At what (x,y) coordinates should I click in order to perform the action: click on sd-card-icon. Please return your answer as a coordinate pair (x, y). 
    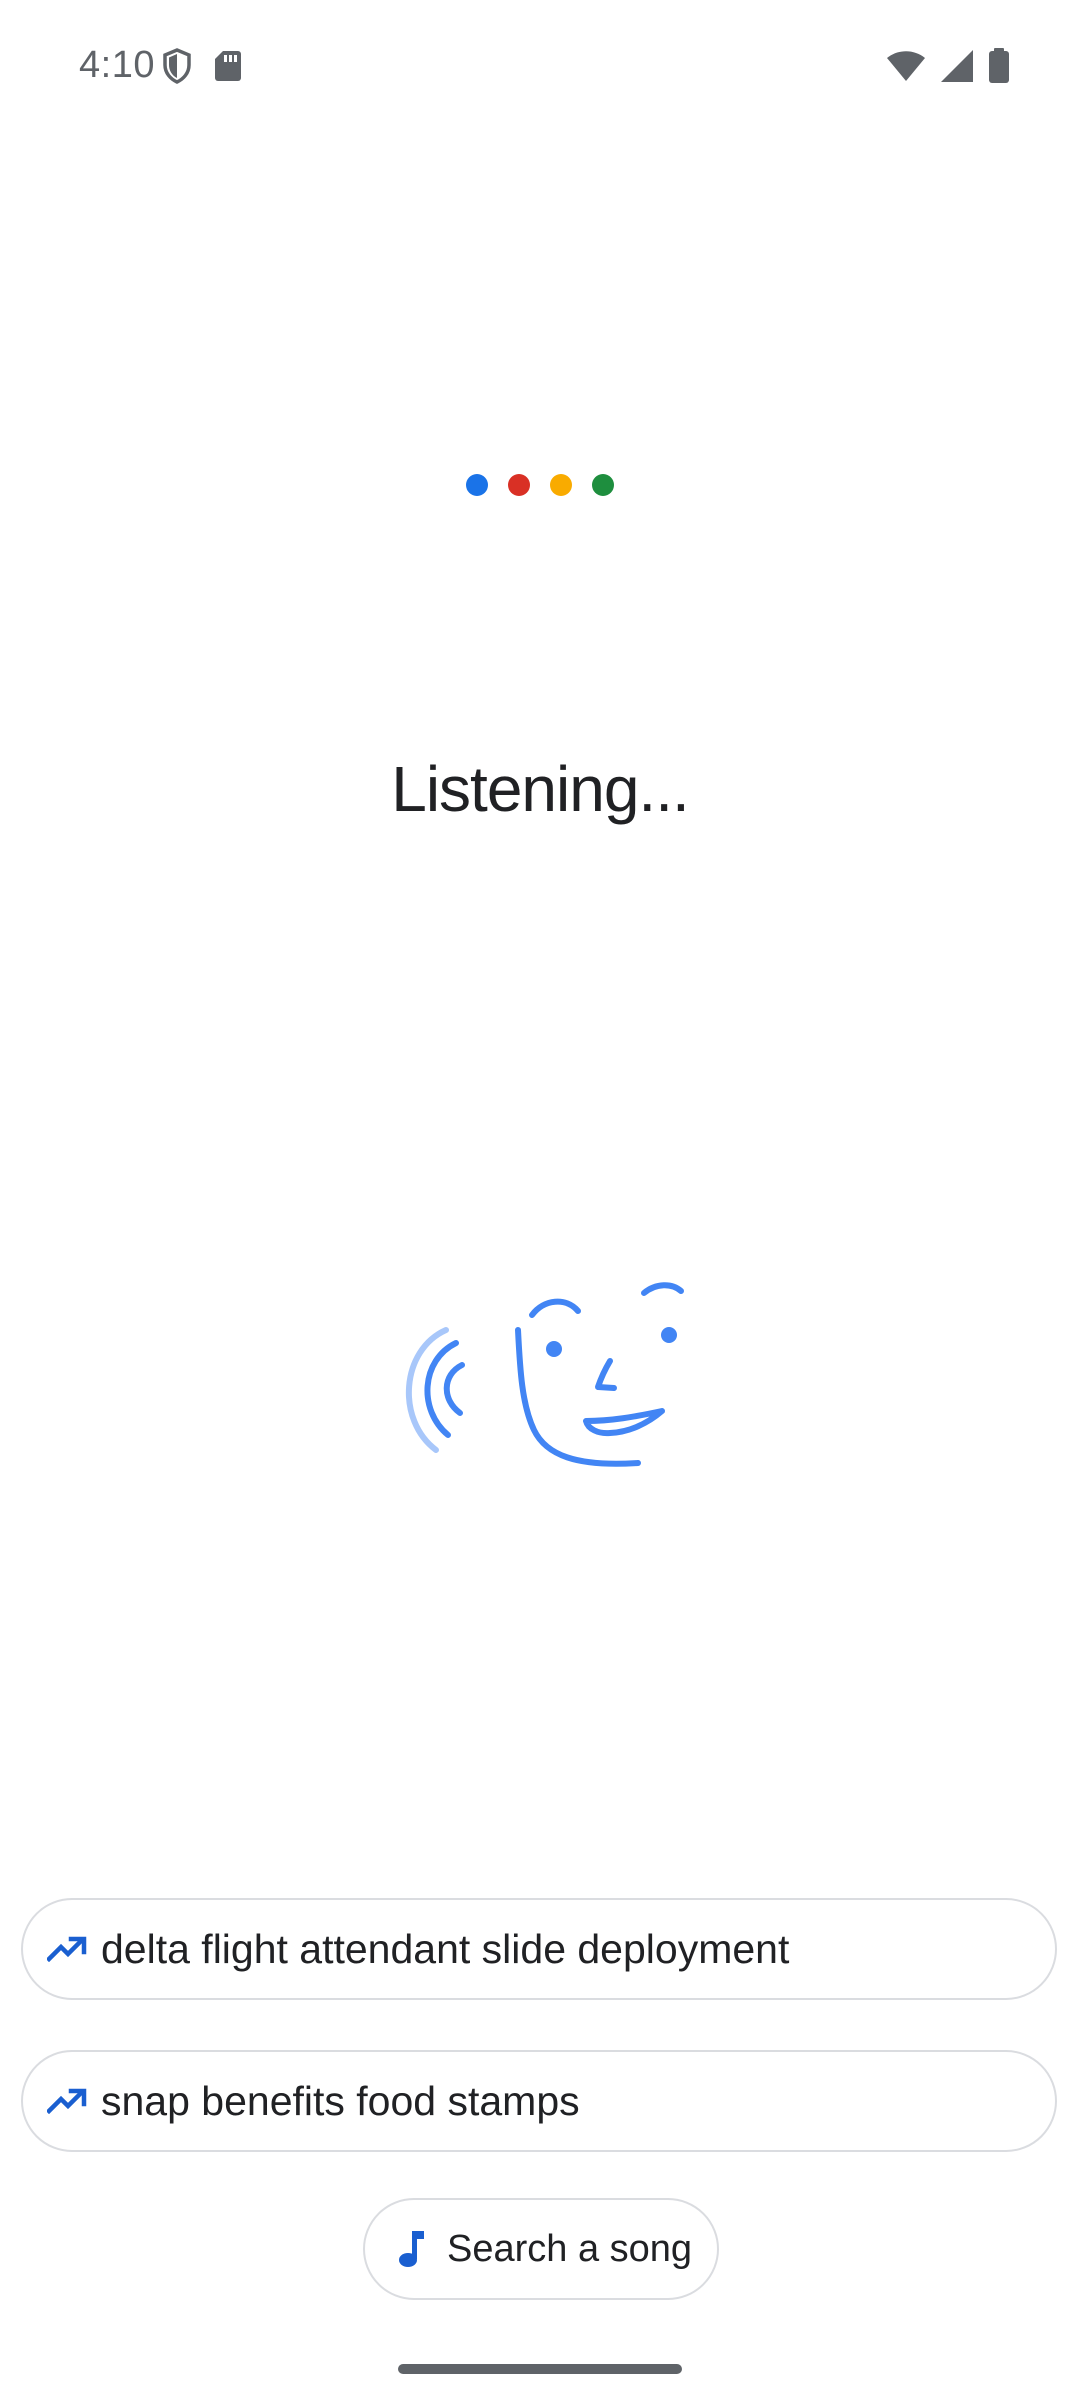
    Looking at the image, I should click on (228, 68).